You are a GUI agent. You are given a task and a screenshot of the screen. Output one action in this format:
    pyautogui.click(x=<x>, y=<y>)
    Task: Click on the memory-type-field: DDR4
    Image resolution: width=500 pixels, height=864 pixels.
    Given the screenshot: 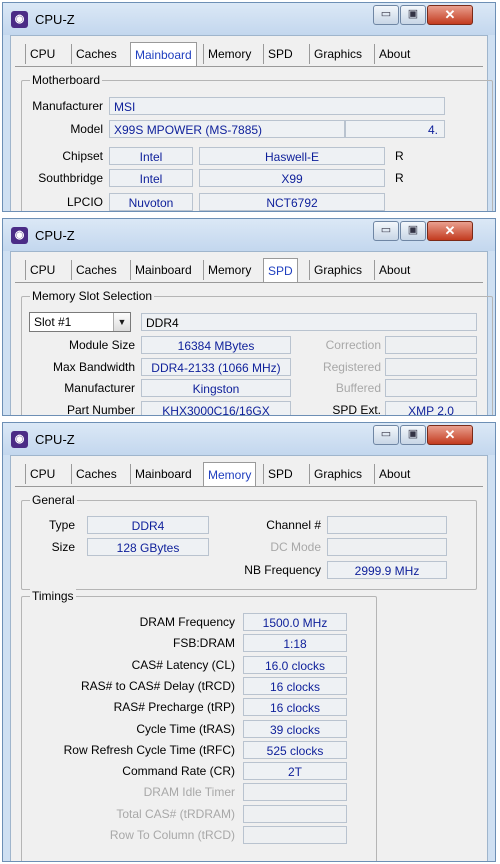 What is the action you would take?
    pyautogui.click(x=309, y=322)
    